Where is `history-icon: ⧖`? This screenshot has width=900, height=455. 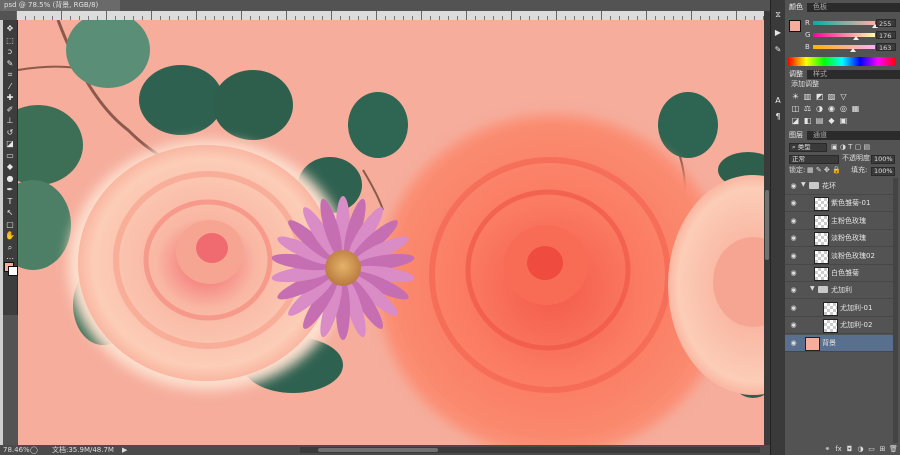
history-icon: ⧖ is located at coordinates (778, 15).